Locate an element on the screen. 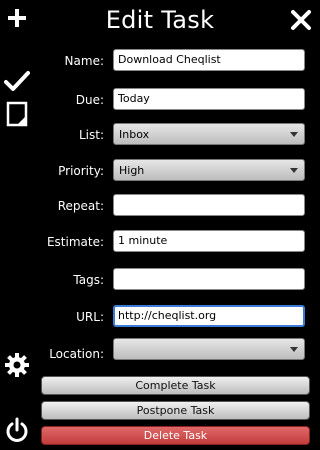  power-icon is located at coordinates (17, 430).